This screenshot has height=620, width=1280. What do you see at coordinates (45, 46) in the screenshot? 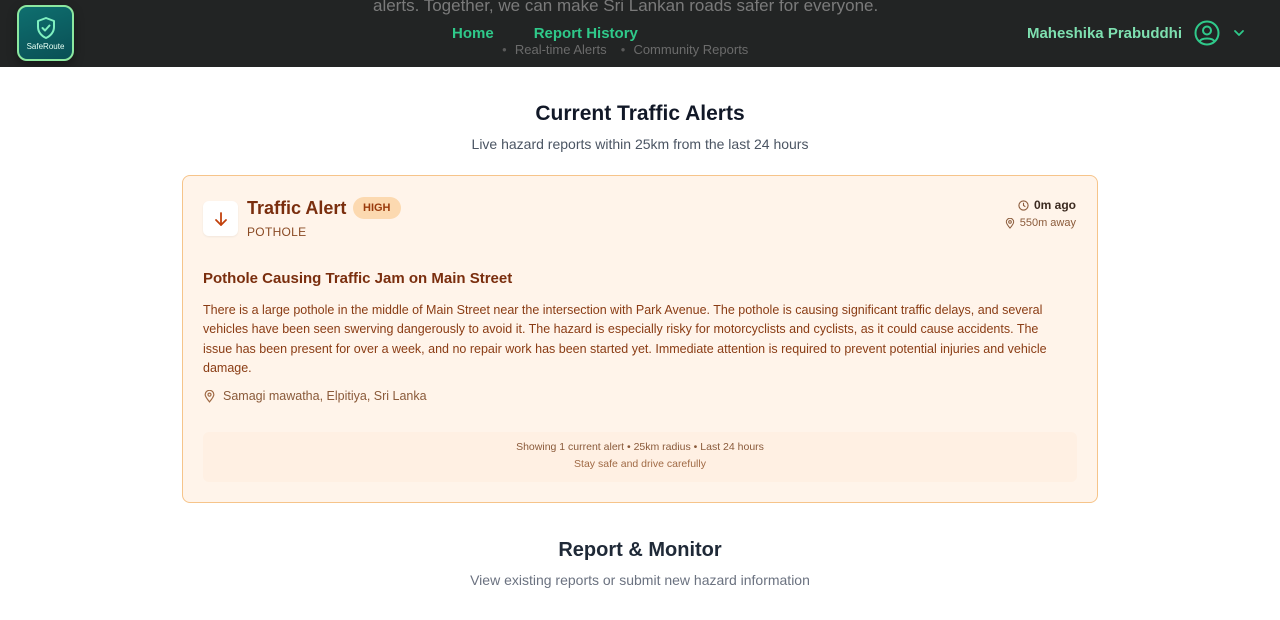
I see `logo-text: SafeRoute` at bounding box center [45, 46].